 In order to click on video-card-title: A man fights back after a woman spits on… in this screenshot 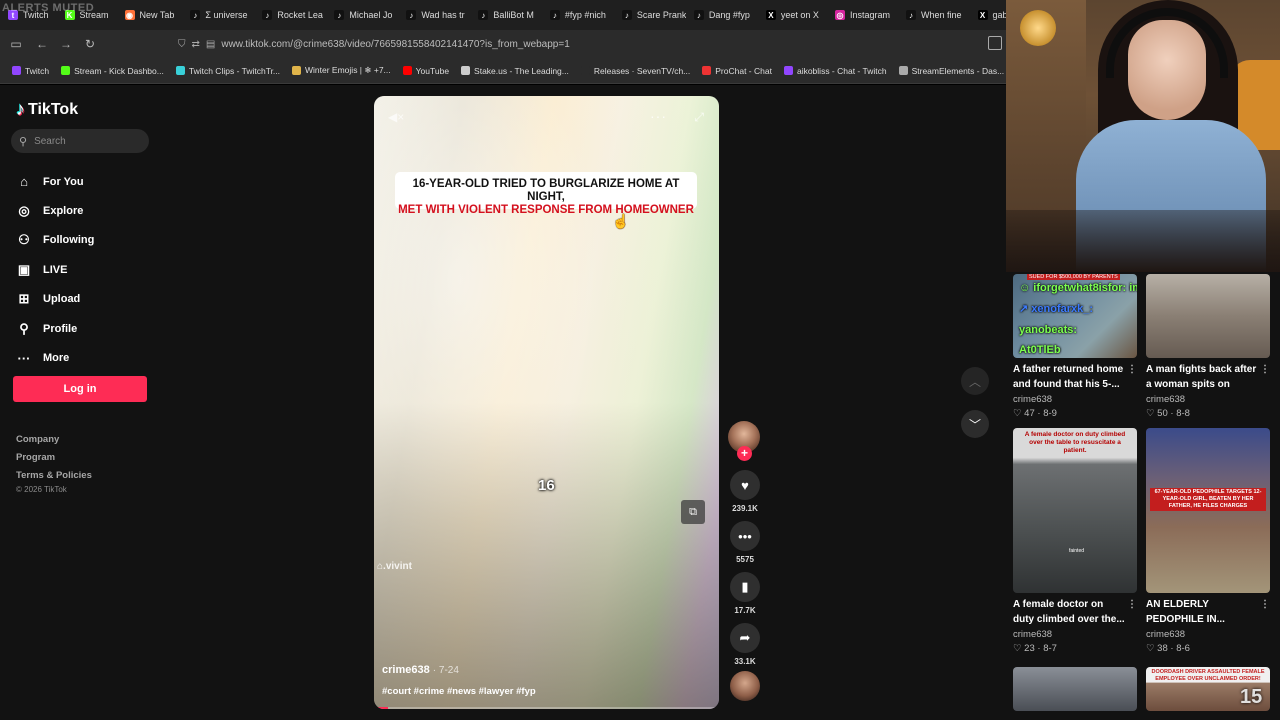, I will do `click(1208, 377)`.